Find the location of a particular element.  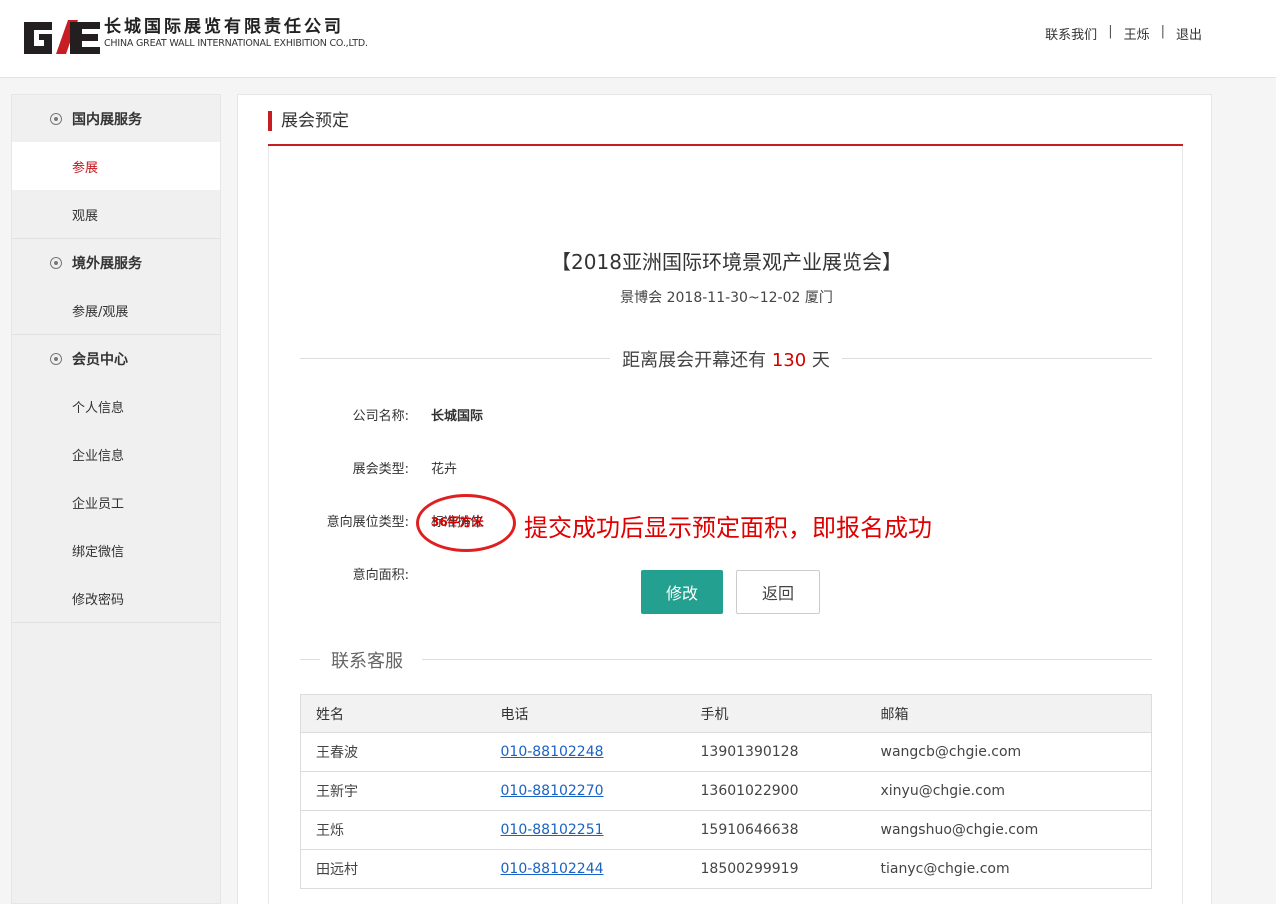

sidebar-group-title: 会员中心 is located at coordinates (100, 359).